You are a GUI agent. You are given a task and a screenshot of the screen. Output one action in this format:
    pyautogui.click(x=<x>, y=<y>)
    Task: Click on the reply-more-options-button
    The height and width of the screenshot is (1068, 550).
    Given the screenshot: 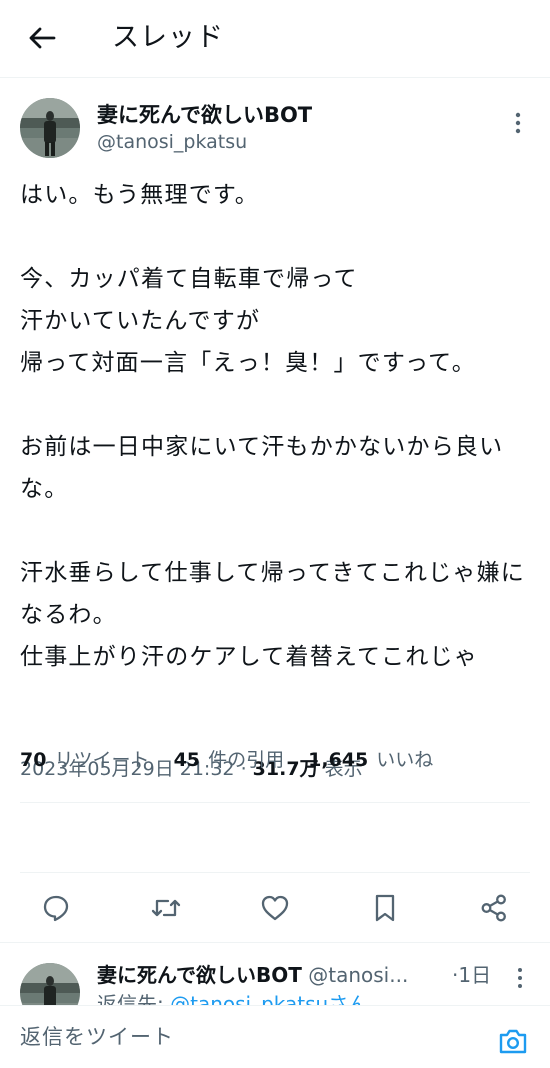 What is the action you would take?
    pyautogui.click(x=520, y=978)
    